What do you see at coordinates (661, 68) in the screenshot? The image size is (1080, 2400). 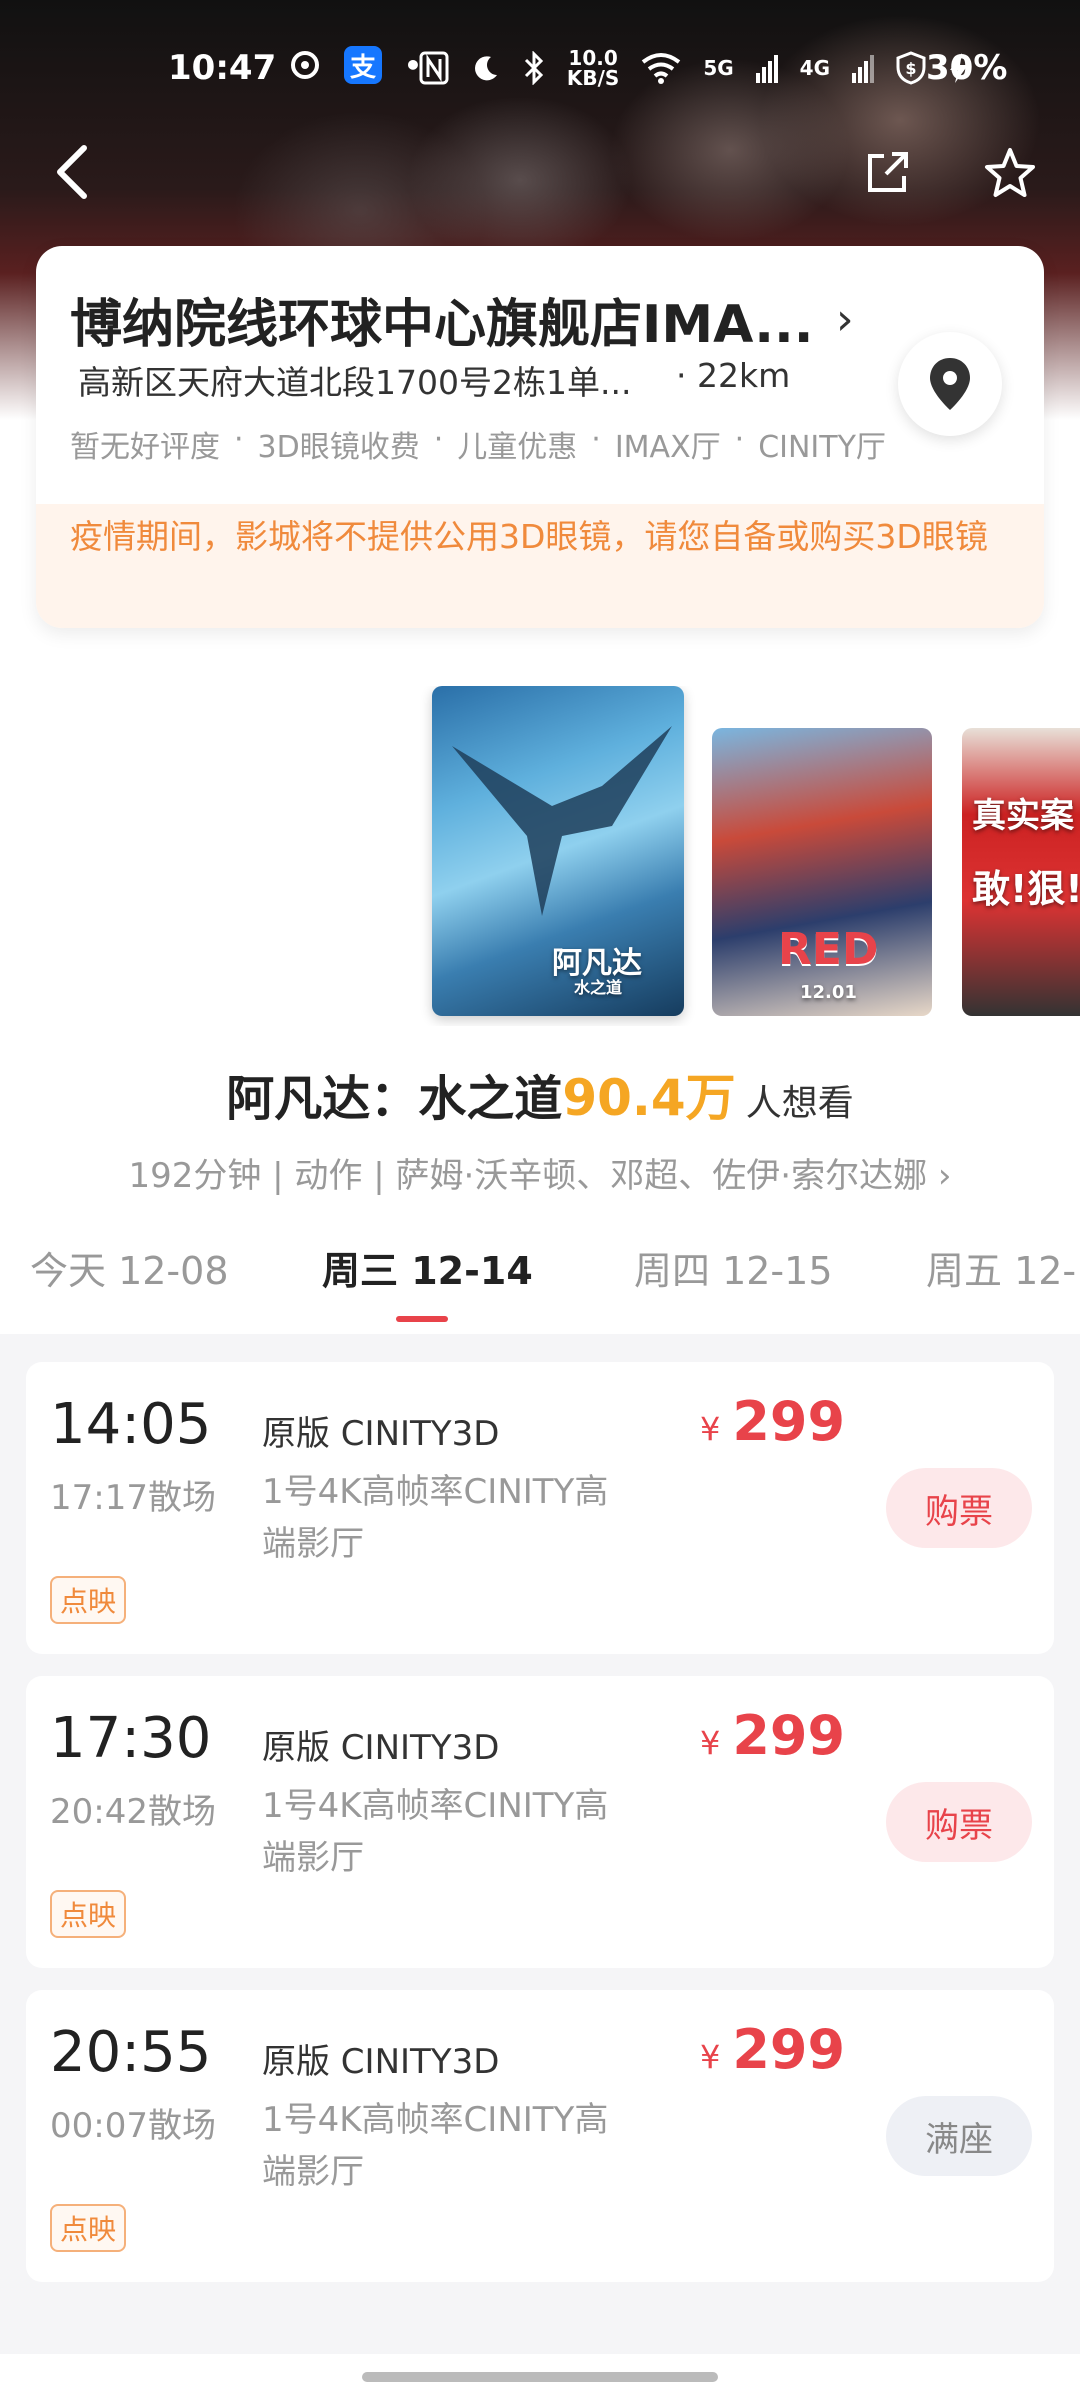 I see `wifi-icon` at bounding box center [661, 68].